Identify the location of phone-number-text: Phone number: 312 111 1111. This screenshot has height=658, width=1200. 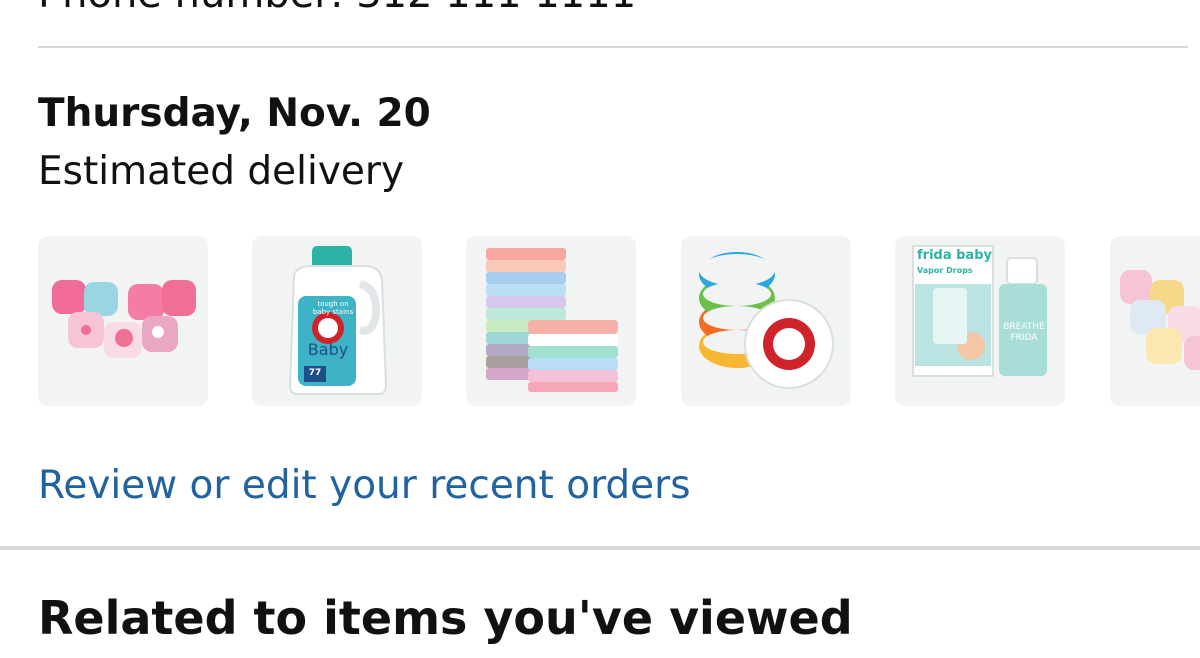
(337, 7).